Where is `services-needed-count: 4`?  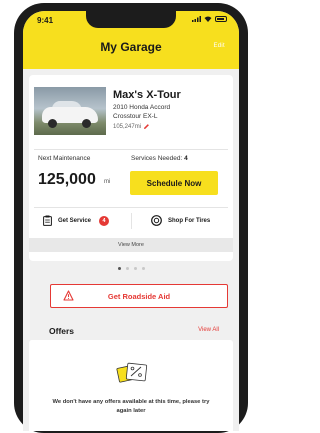 services-needed-count: 4 is located at coordinates (186, 158).